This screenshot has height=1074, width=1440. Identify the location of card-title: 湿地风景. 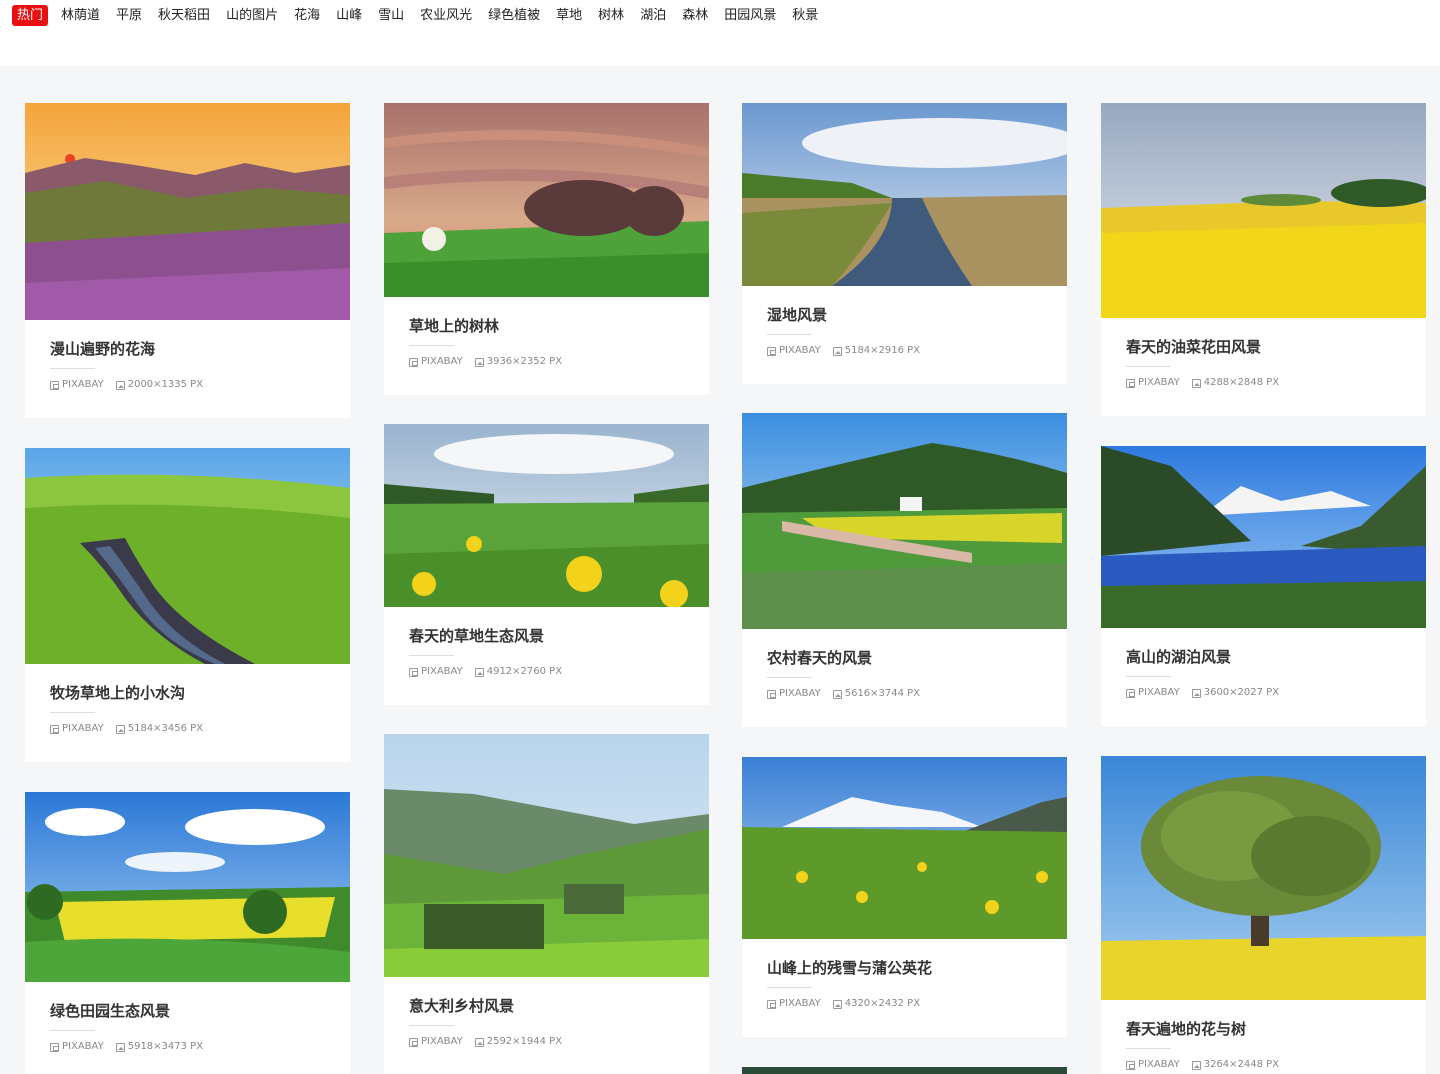
(904, 305).